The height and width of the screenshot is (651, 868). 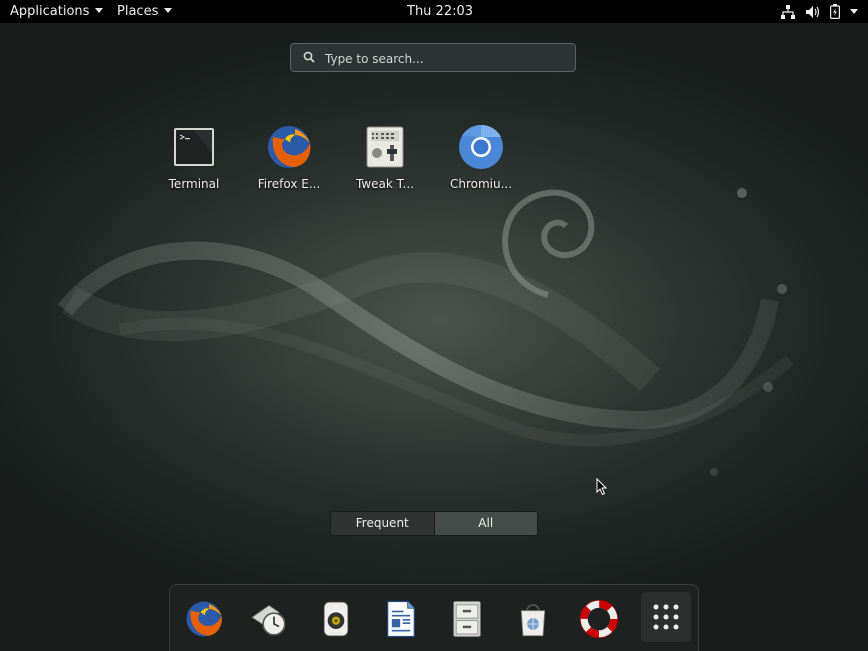 What do you see at coordinates (383, 523) in the screenshot?
I see `tab-frequent: Frequent` at bounding box center [383, 523].